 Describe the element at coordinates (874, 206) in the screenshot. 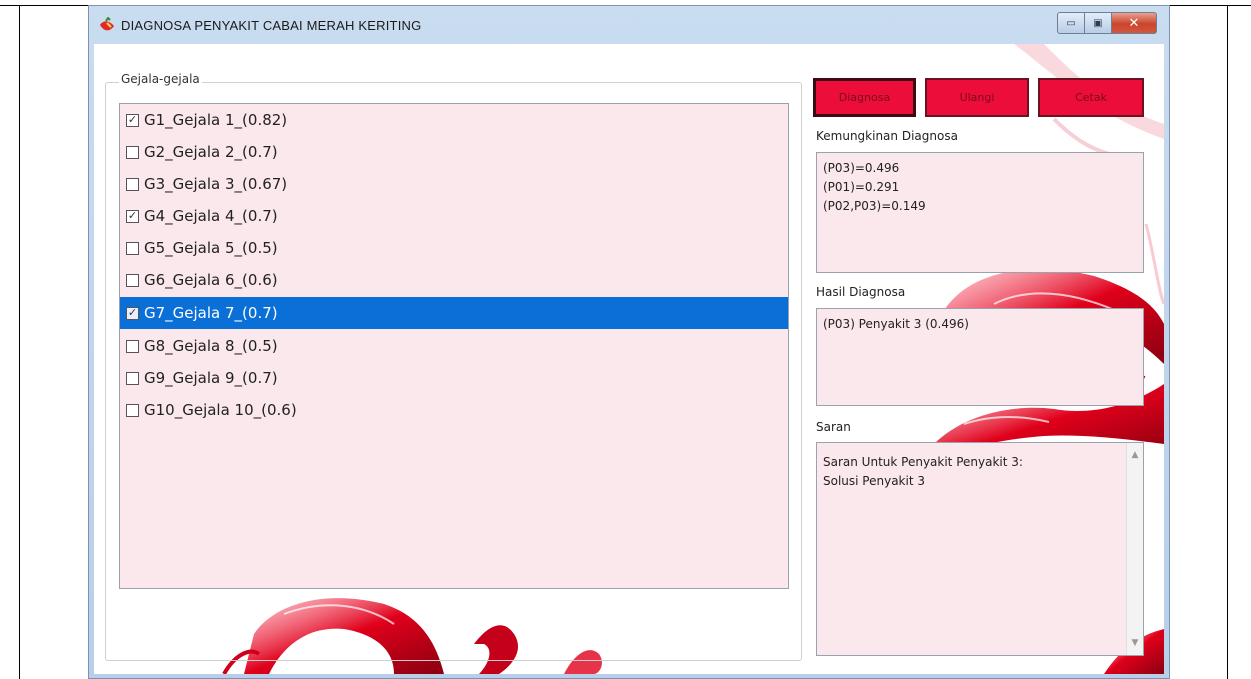

I see `possibility-line: (P02,P03)=0.149` at that location.